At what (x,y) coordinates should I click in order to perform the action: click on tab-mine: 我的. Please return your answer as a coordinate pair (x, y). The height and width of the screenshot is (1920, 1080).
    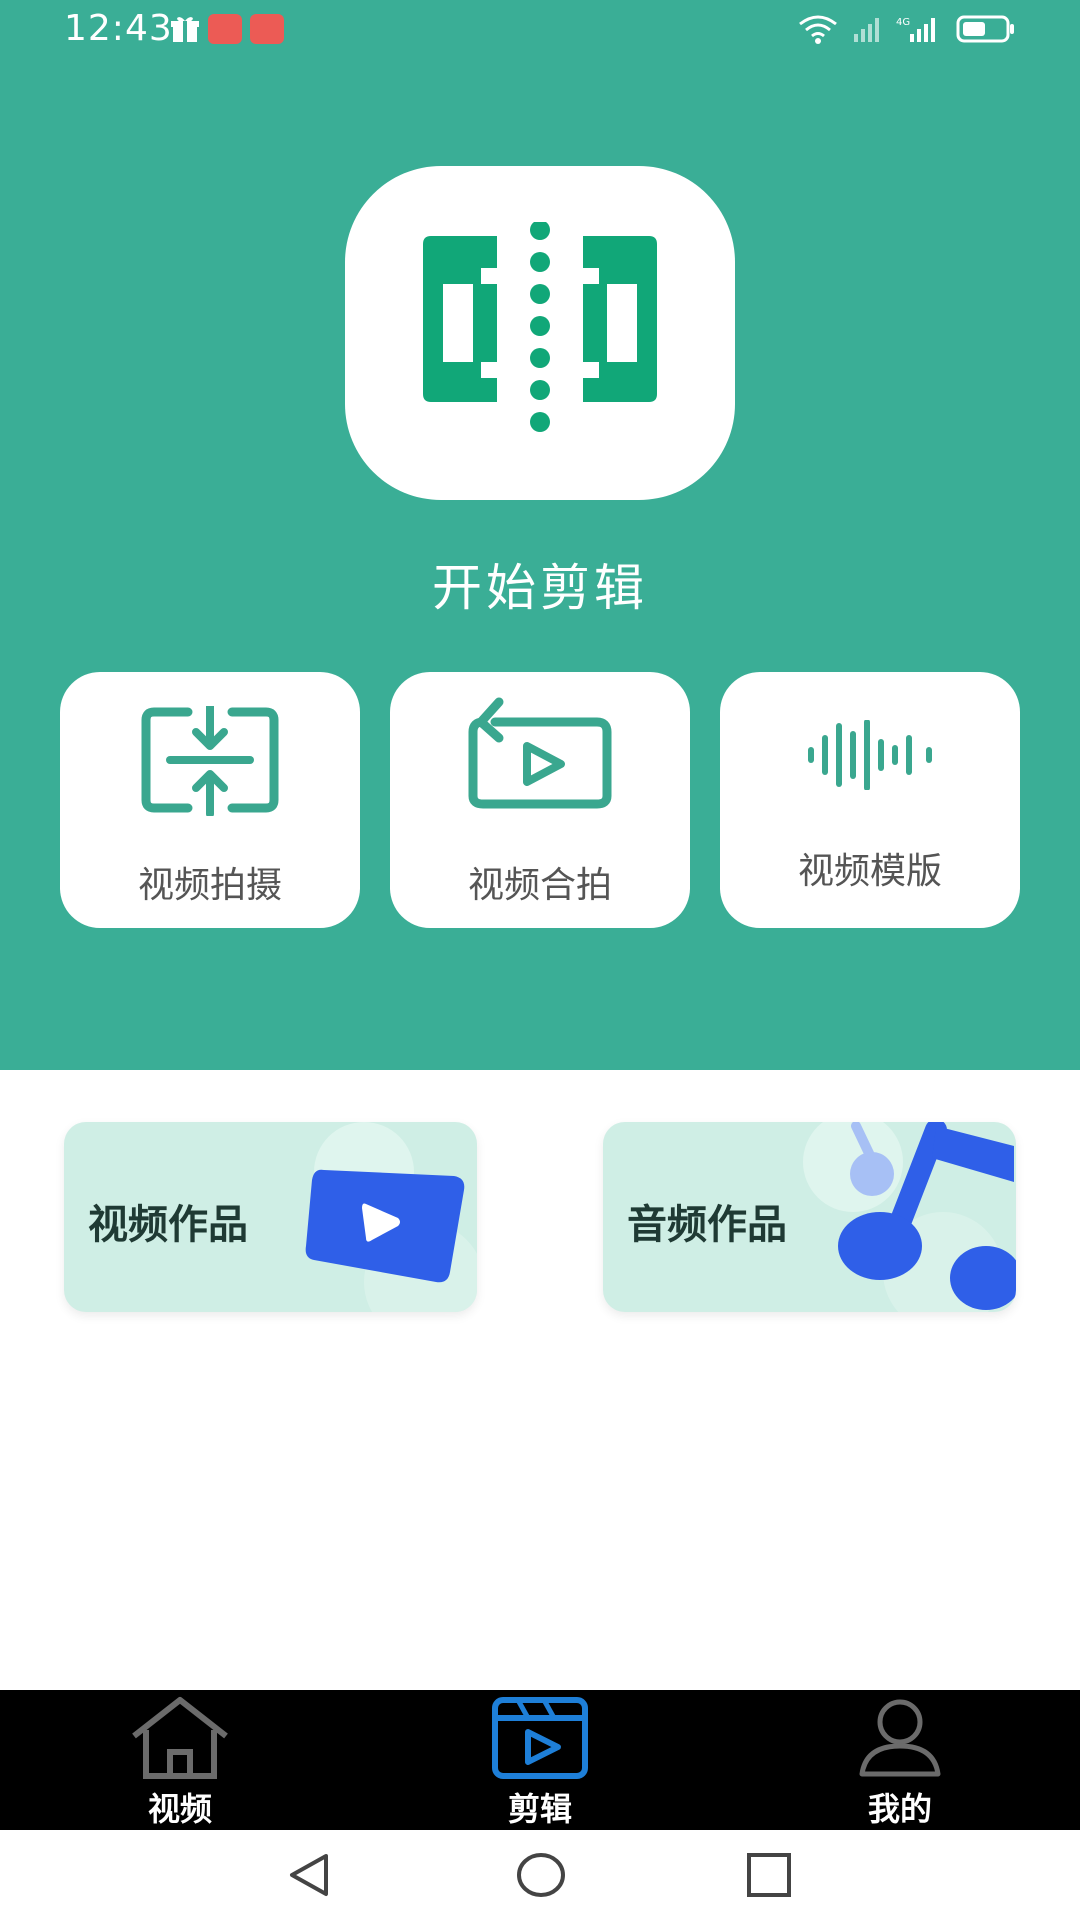
    Looking at the image, I should click on (900, 1760).